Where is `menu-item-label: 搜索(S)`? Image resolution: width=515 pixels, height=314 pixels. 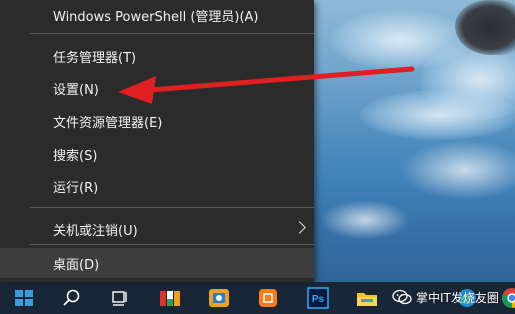 menu-item-label: 搜索(S) is located at coordinates (75, 156).